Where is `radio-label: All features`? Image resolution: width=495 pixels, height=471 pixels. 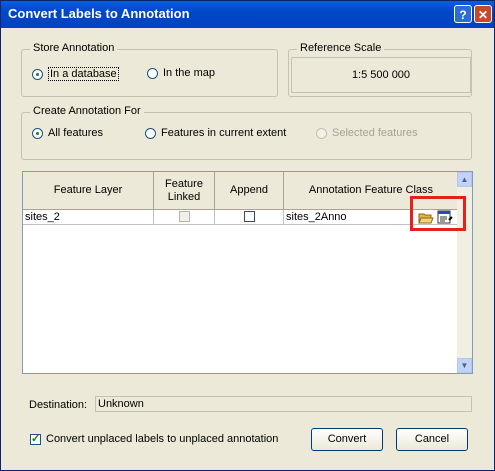 radio-label: All features is located at coordinates (76, 133).